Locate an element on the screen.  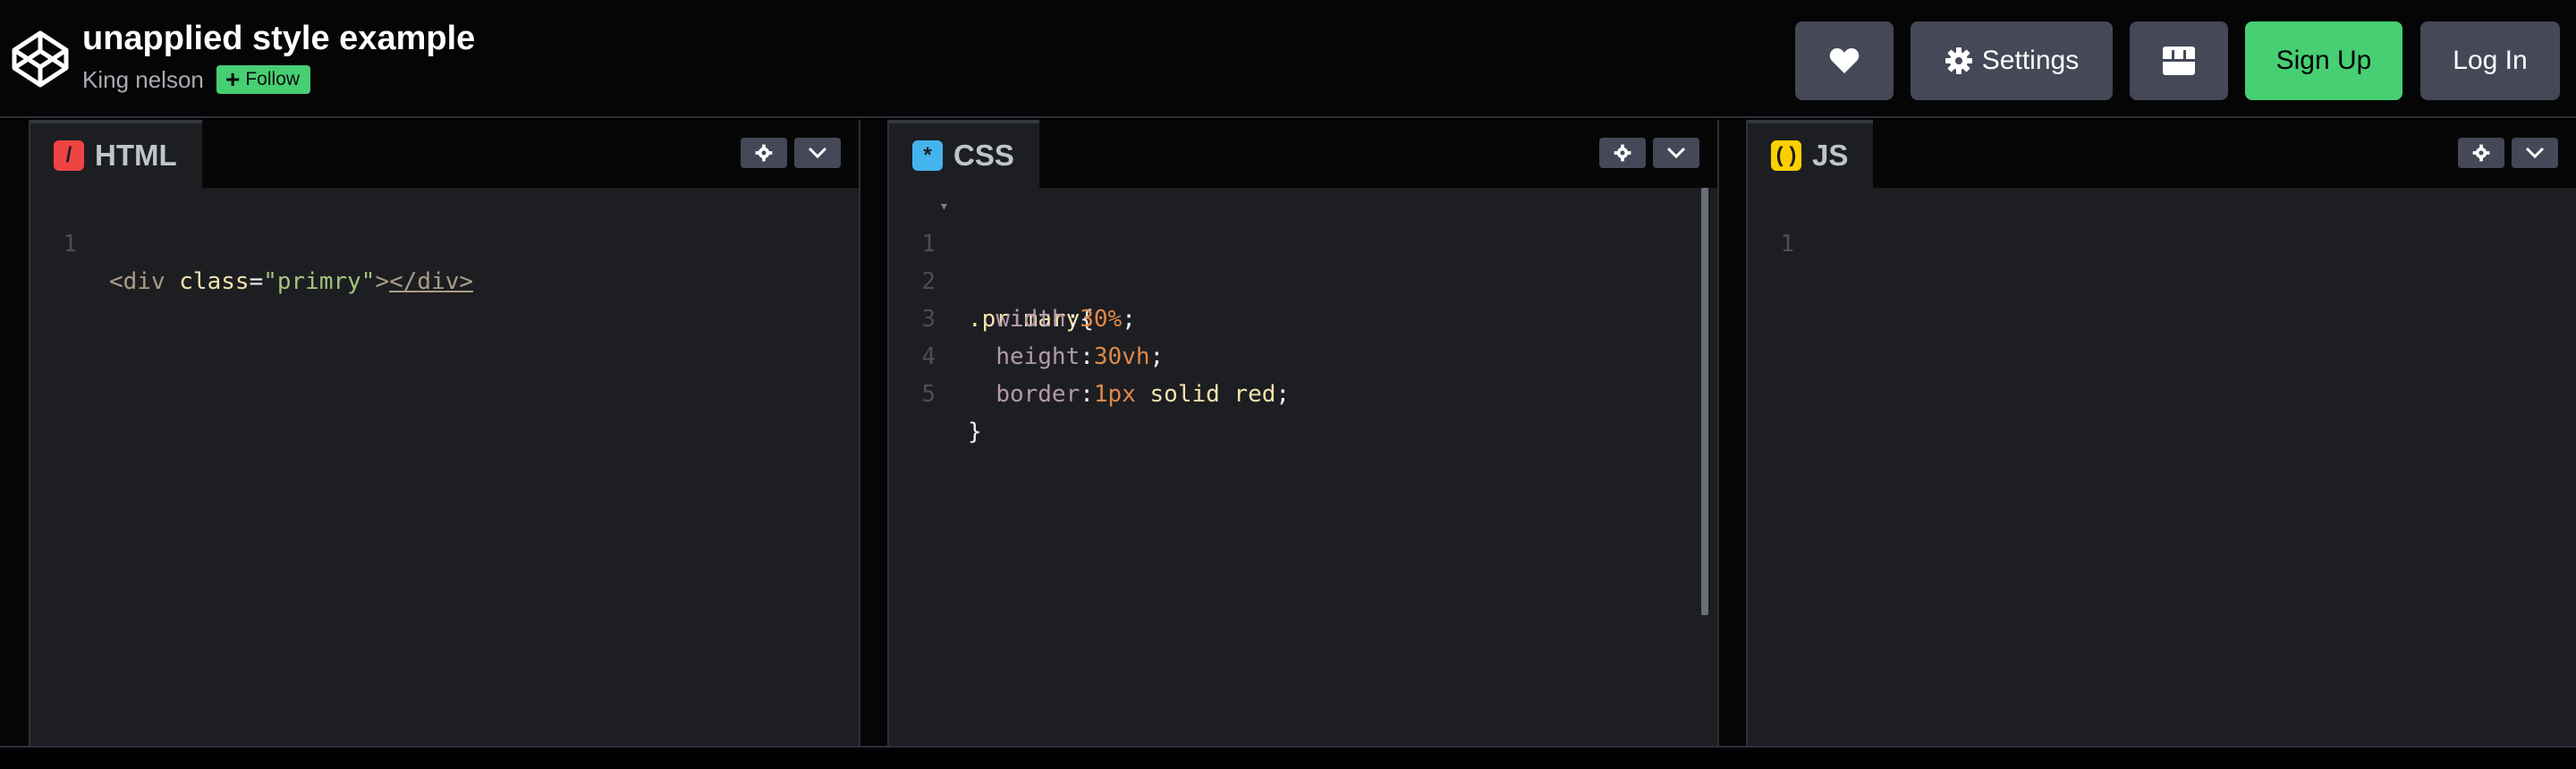
js-collapse-button is located at coordinates (2535, 153).